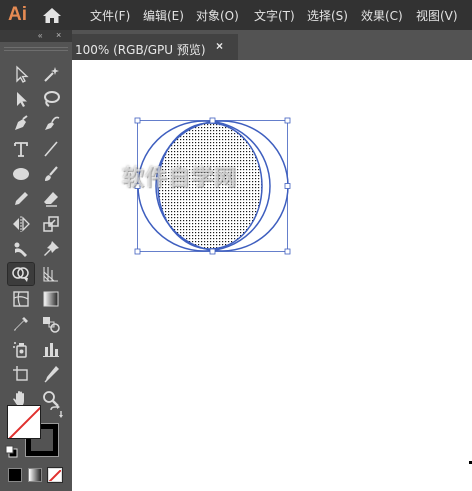 This screenshot has height=491, width=472. I want to click on magic-wand-tool-icon, so click(51, 74).